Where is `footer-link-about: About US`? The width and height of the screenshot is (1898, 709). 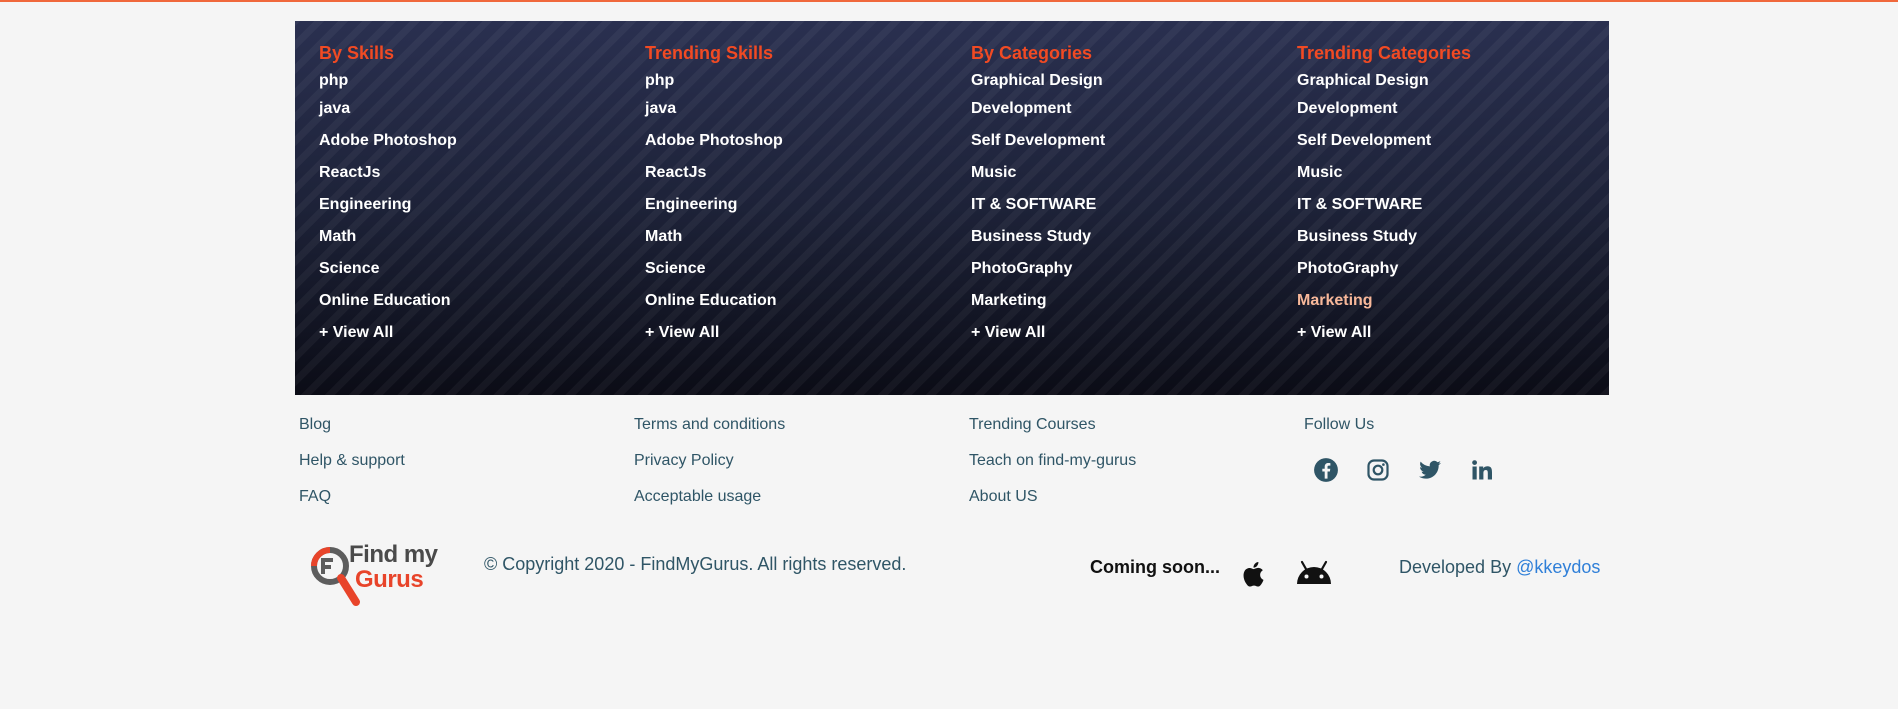 footer-link-about: About US is located at coordinates (1052, 502).